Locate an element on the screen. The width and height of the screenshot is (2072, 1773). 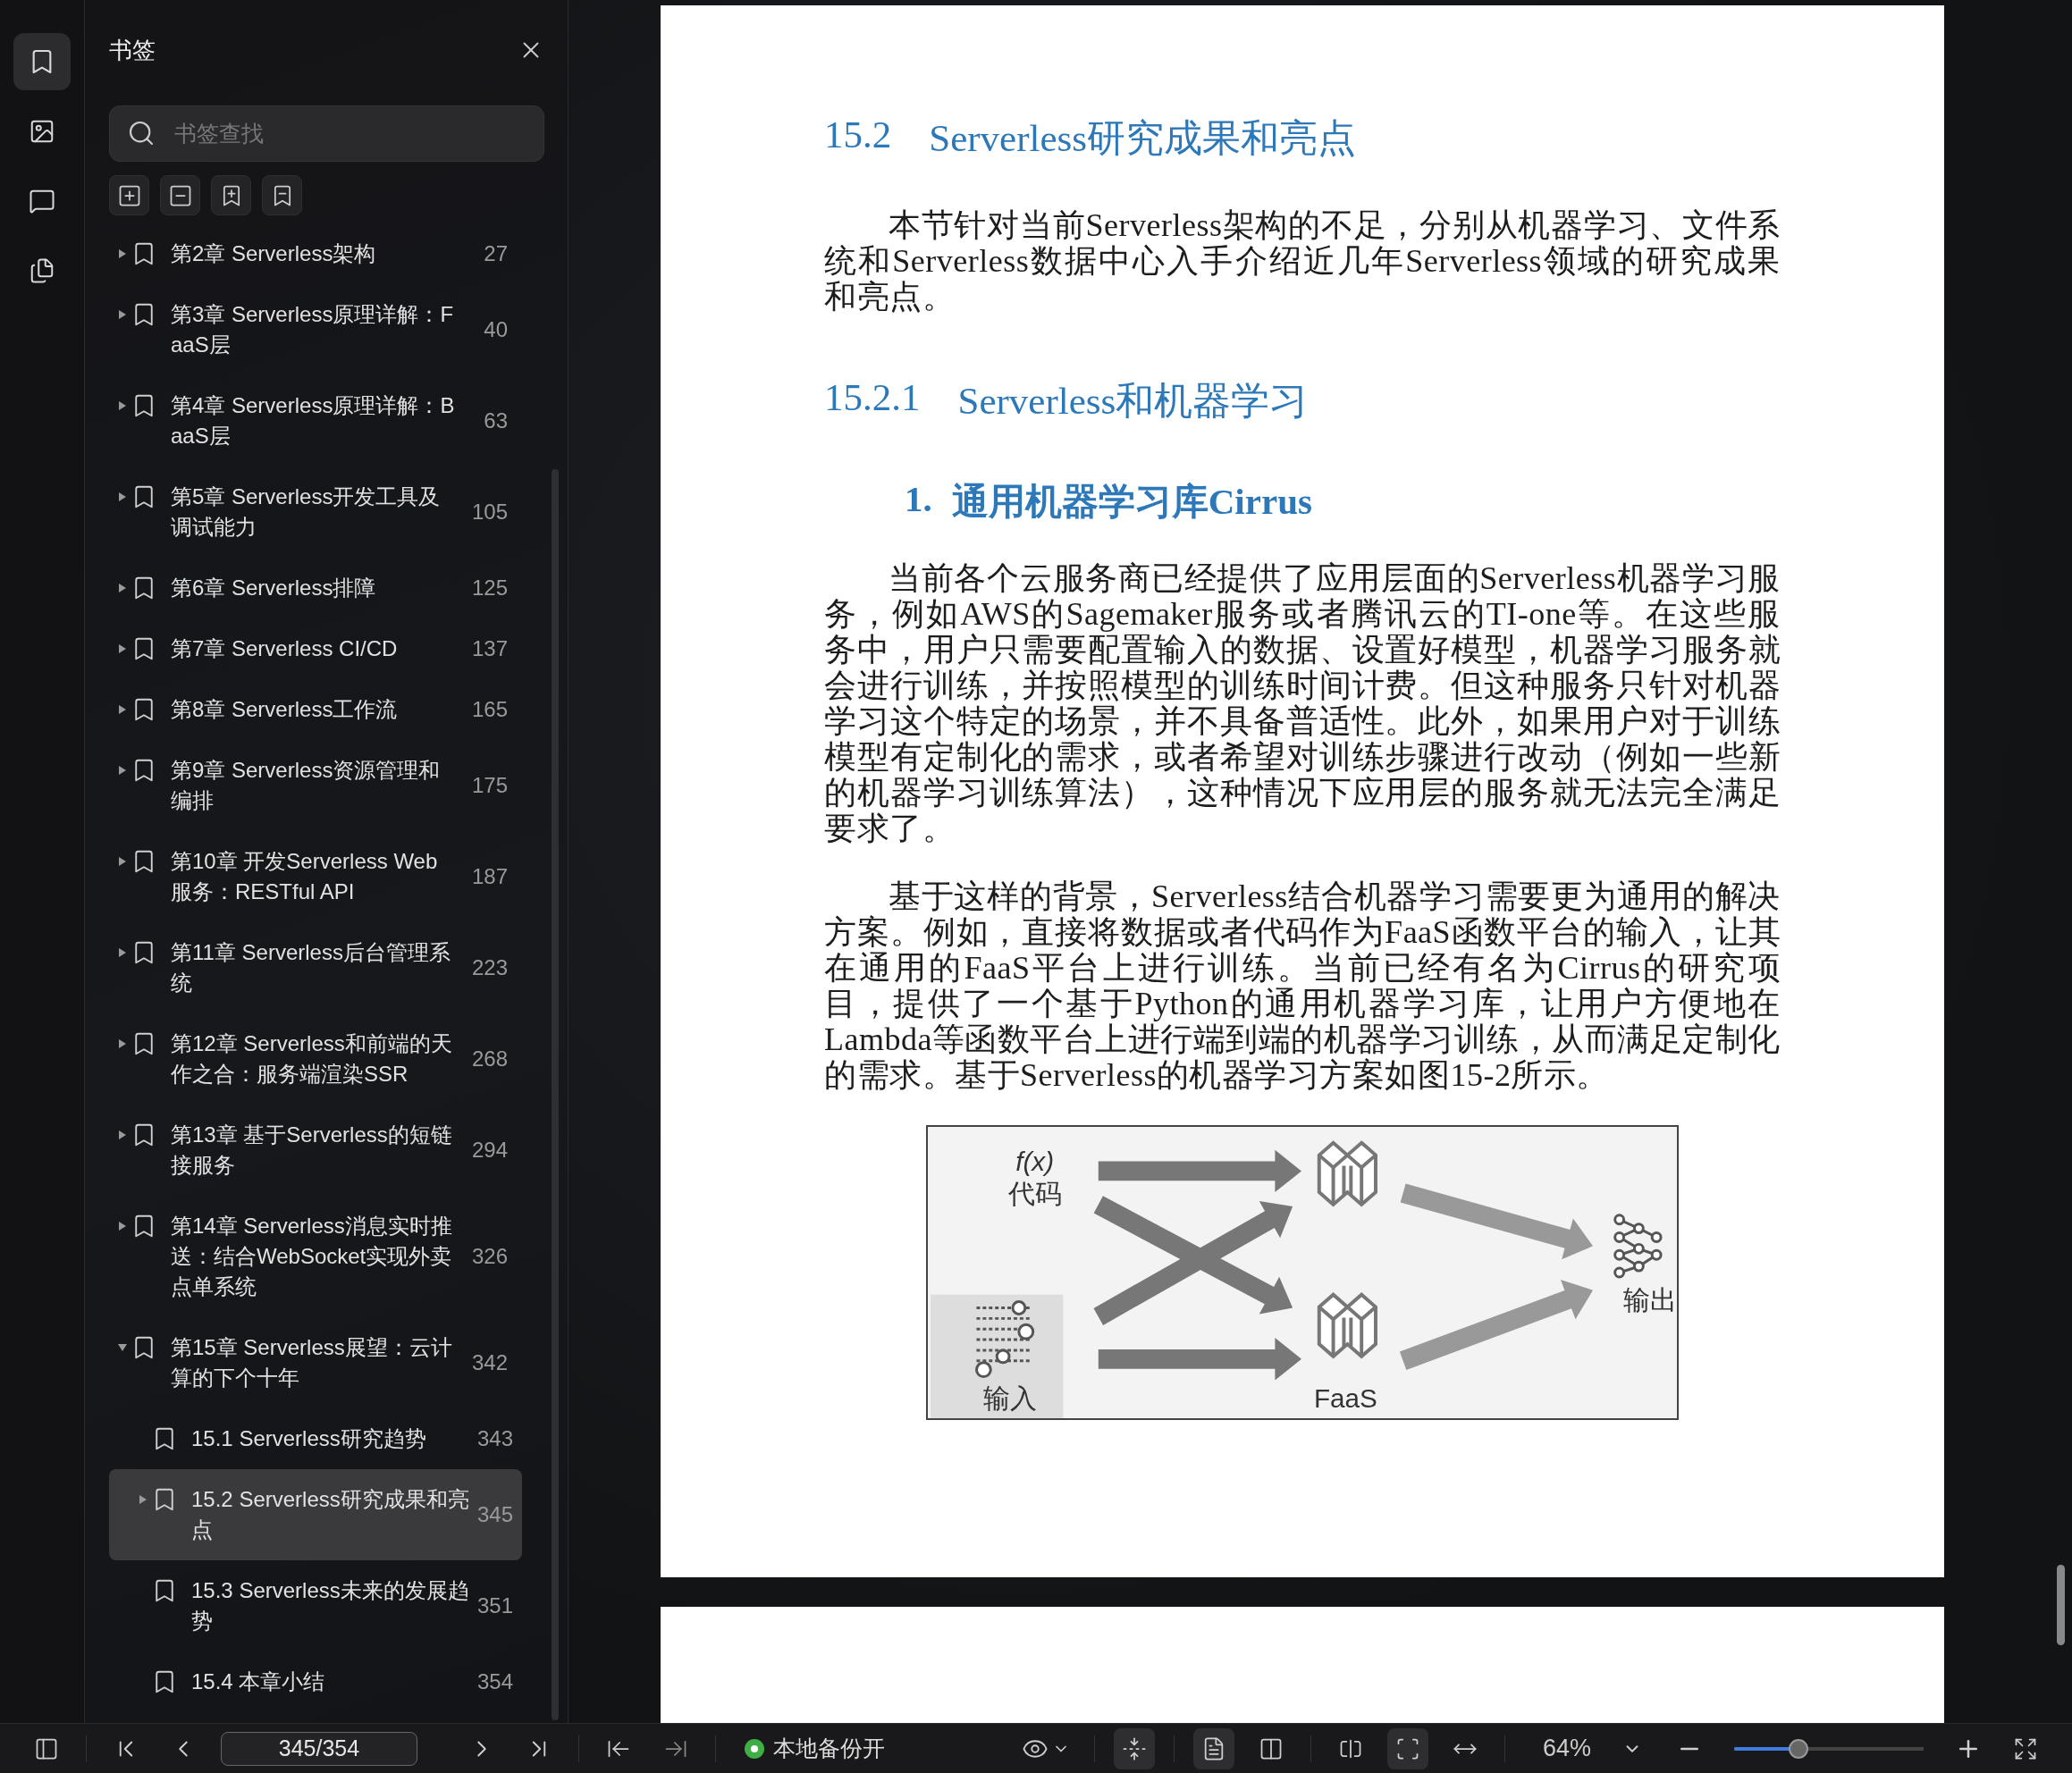
page-number: 345 is located at coordinates (495, 1515).